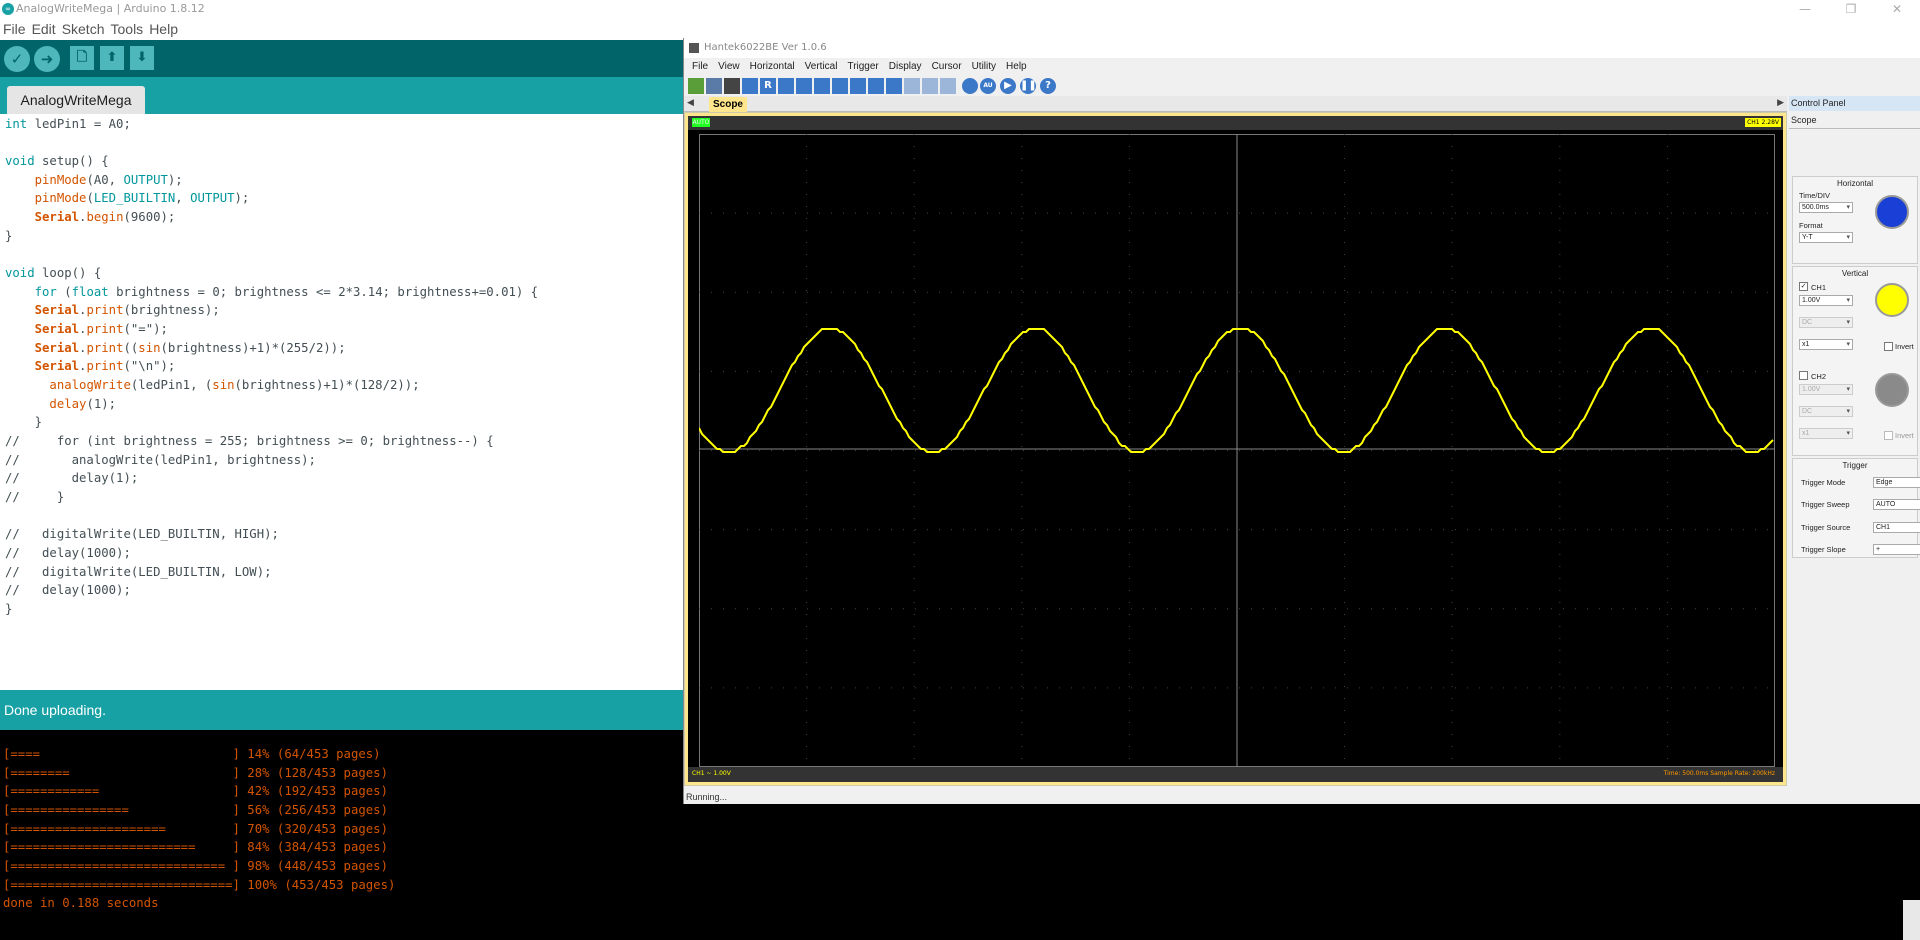 Image resolution: width=1920 pixels, height=940 pixels. Describe the element at coordinates (1826, 411) in the screenshot. I see `ch2-coupling-select: DC` at that location.